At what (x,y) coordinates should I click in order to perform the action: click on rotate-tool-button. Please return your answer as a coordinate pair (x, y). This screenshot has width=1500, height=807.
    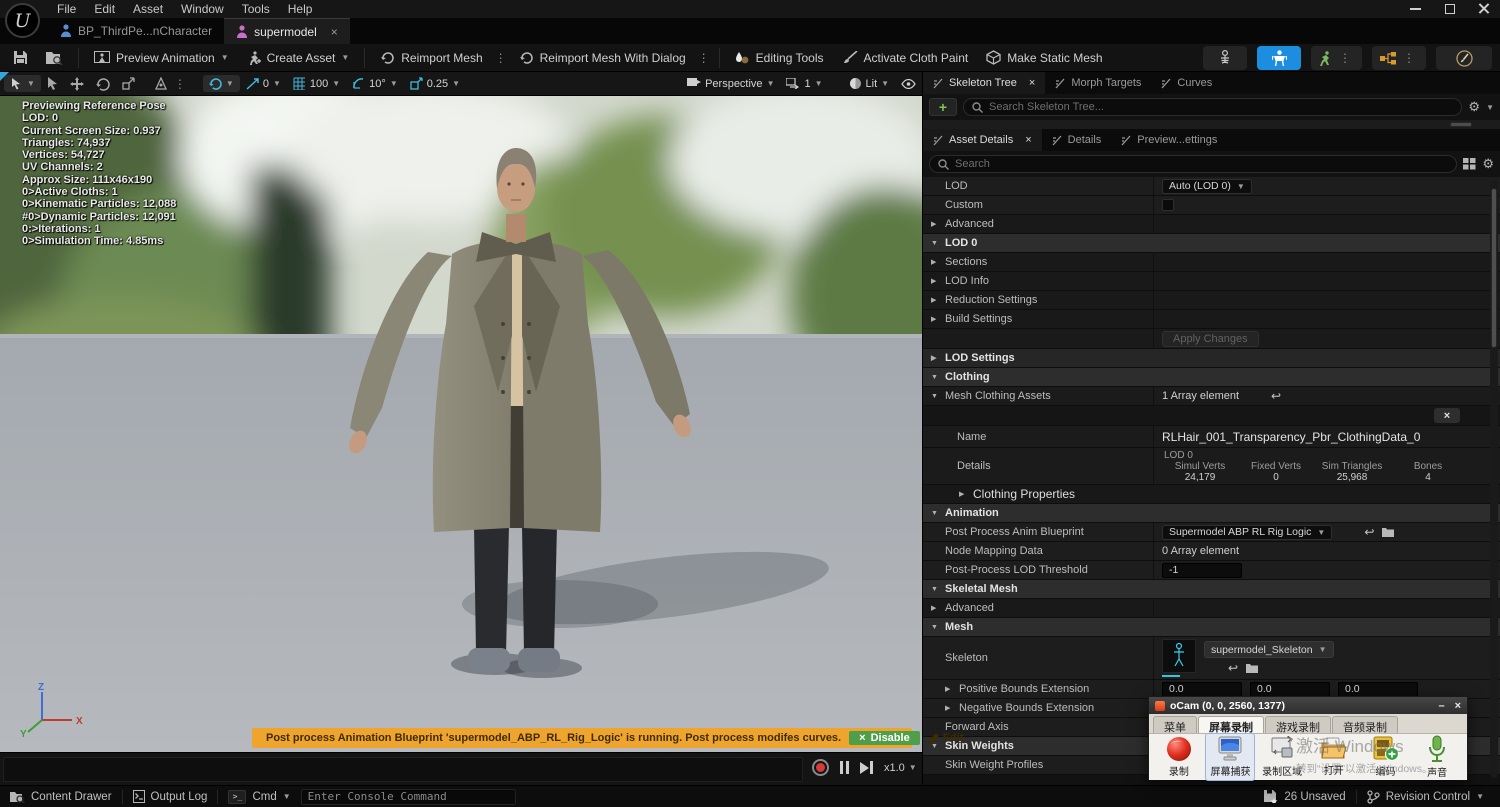
    Looking at the image, I should click on (103, 84).